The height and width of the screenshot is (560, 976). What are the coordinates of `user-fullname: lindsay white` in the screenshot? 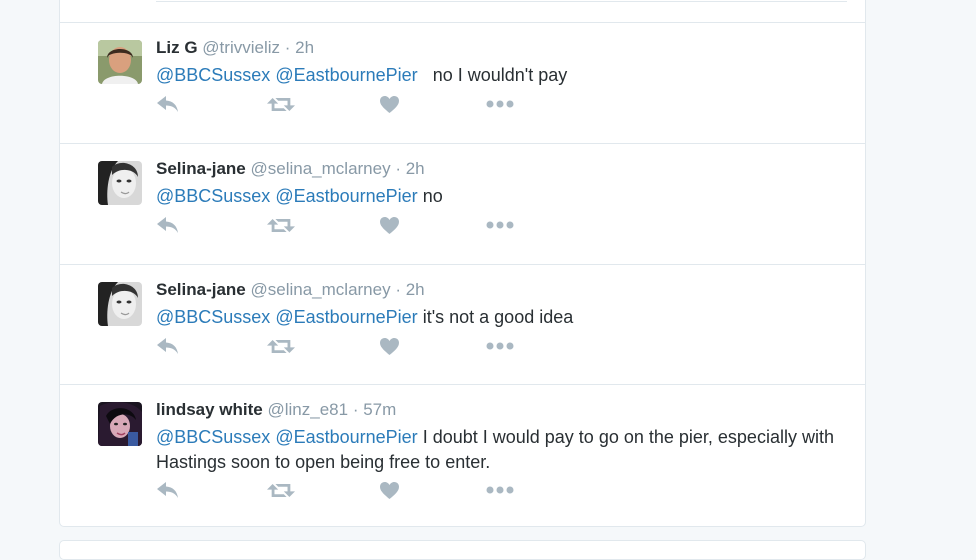 It's located at (209, 409).